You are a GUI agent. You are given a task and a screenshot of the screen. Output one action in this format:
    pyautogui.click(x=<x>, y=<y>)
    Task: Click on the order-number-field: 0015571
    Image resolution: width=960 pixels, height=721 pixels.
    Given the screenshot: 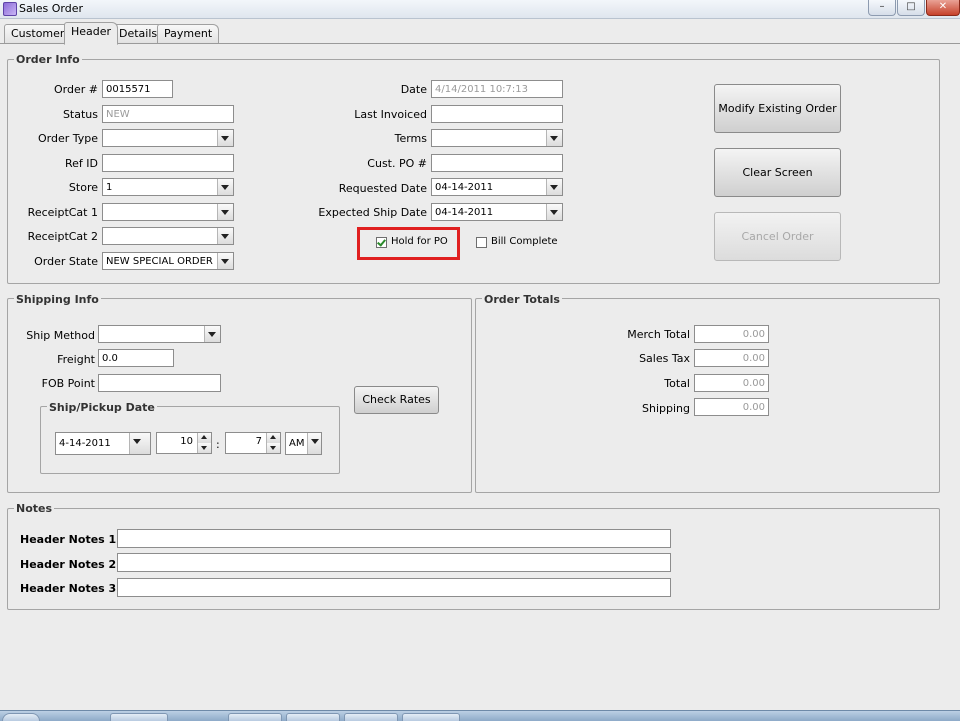 What is the action you would take?
    pyautogui.click(x=137, y=89)
    